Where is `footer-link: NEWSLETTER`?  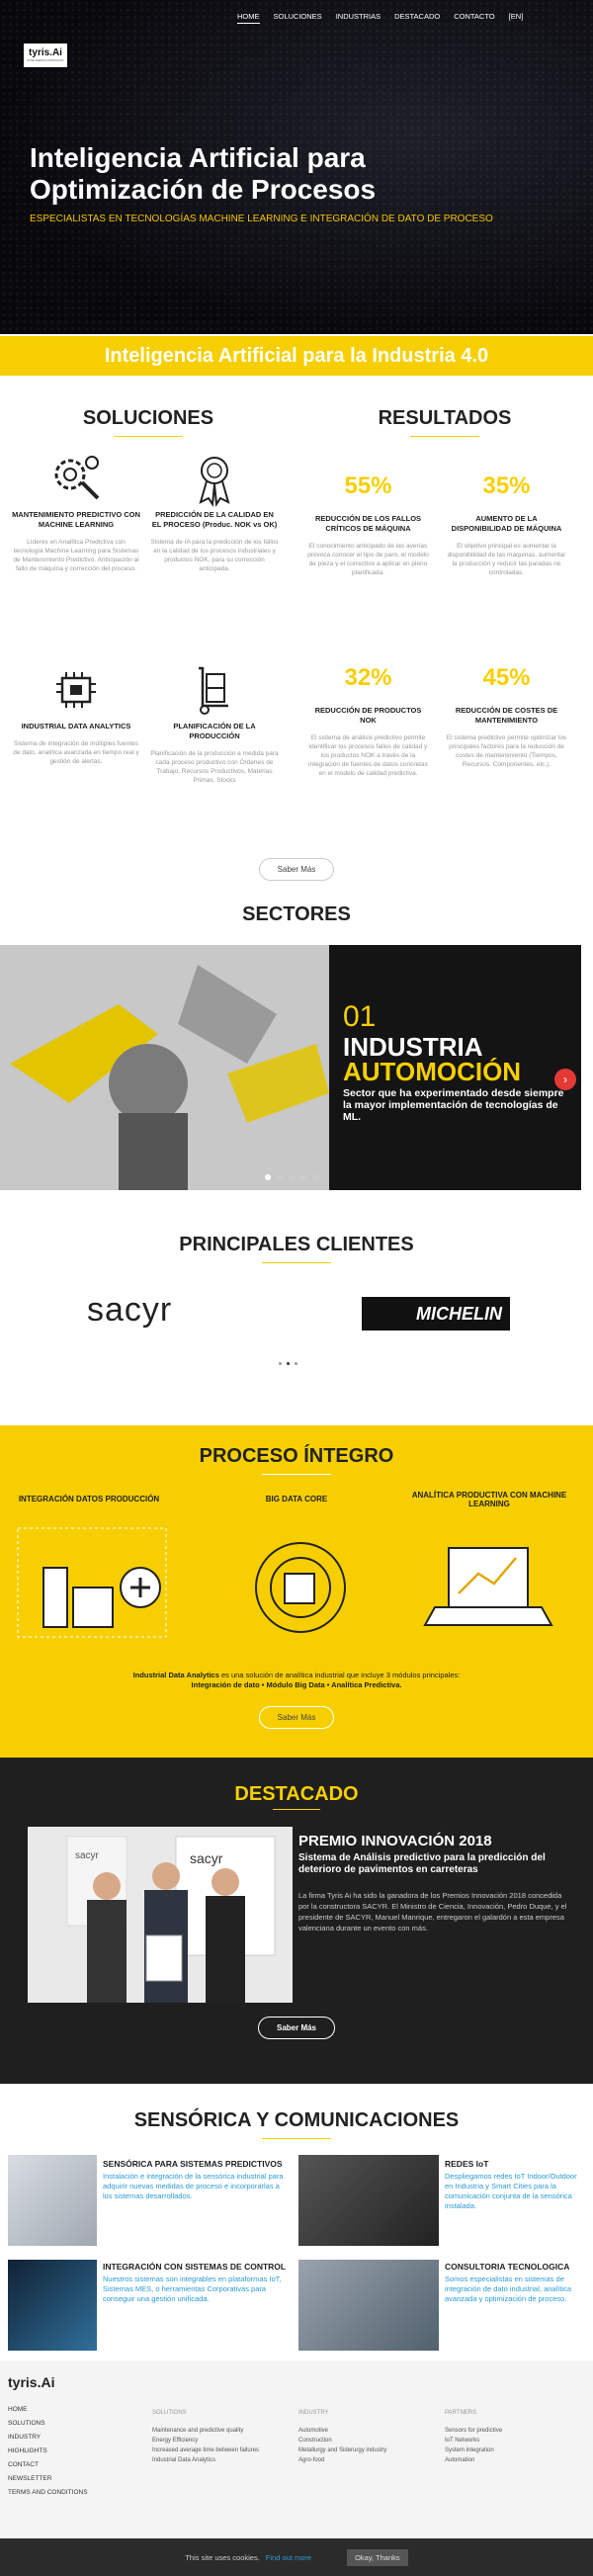
footer-link: NEWSLETTER is located at coordinates (48, 2478).